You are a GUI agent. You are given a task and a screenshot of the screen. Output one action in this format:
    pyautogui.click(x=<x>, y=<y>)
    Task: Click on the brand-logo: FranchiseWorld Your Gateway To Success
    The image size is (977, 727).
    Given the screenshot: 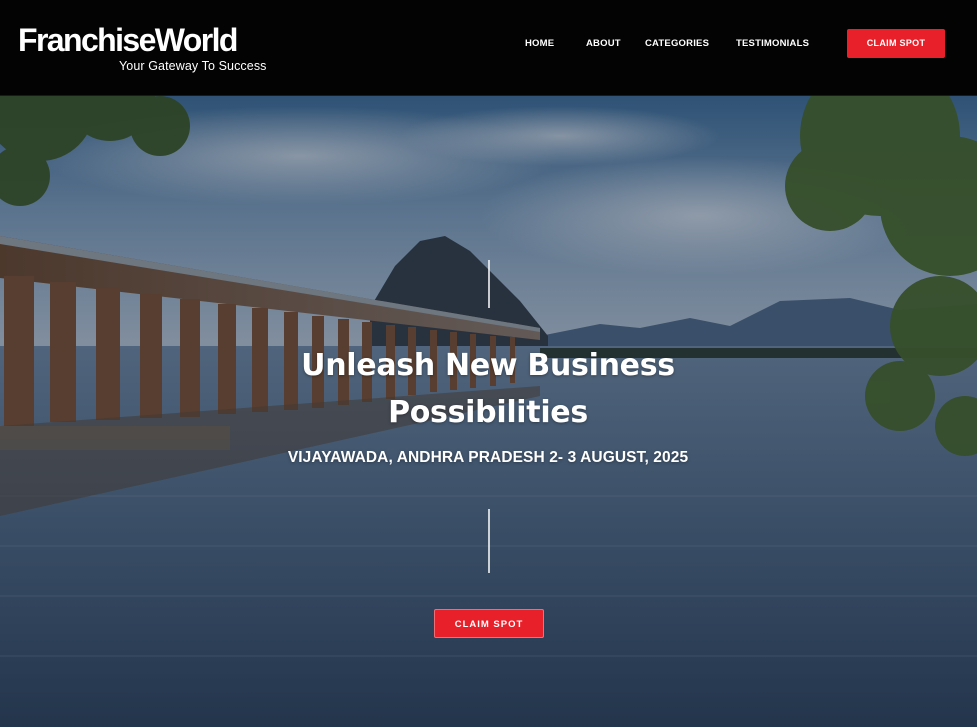 What is the action you would take?
    pyautogui.click(x=148, y=50)
    